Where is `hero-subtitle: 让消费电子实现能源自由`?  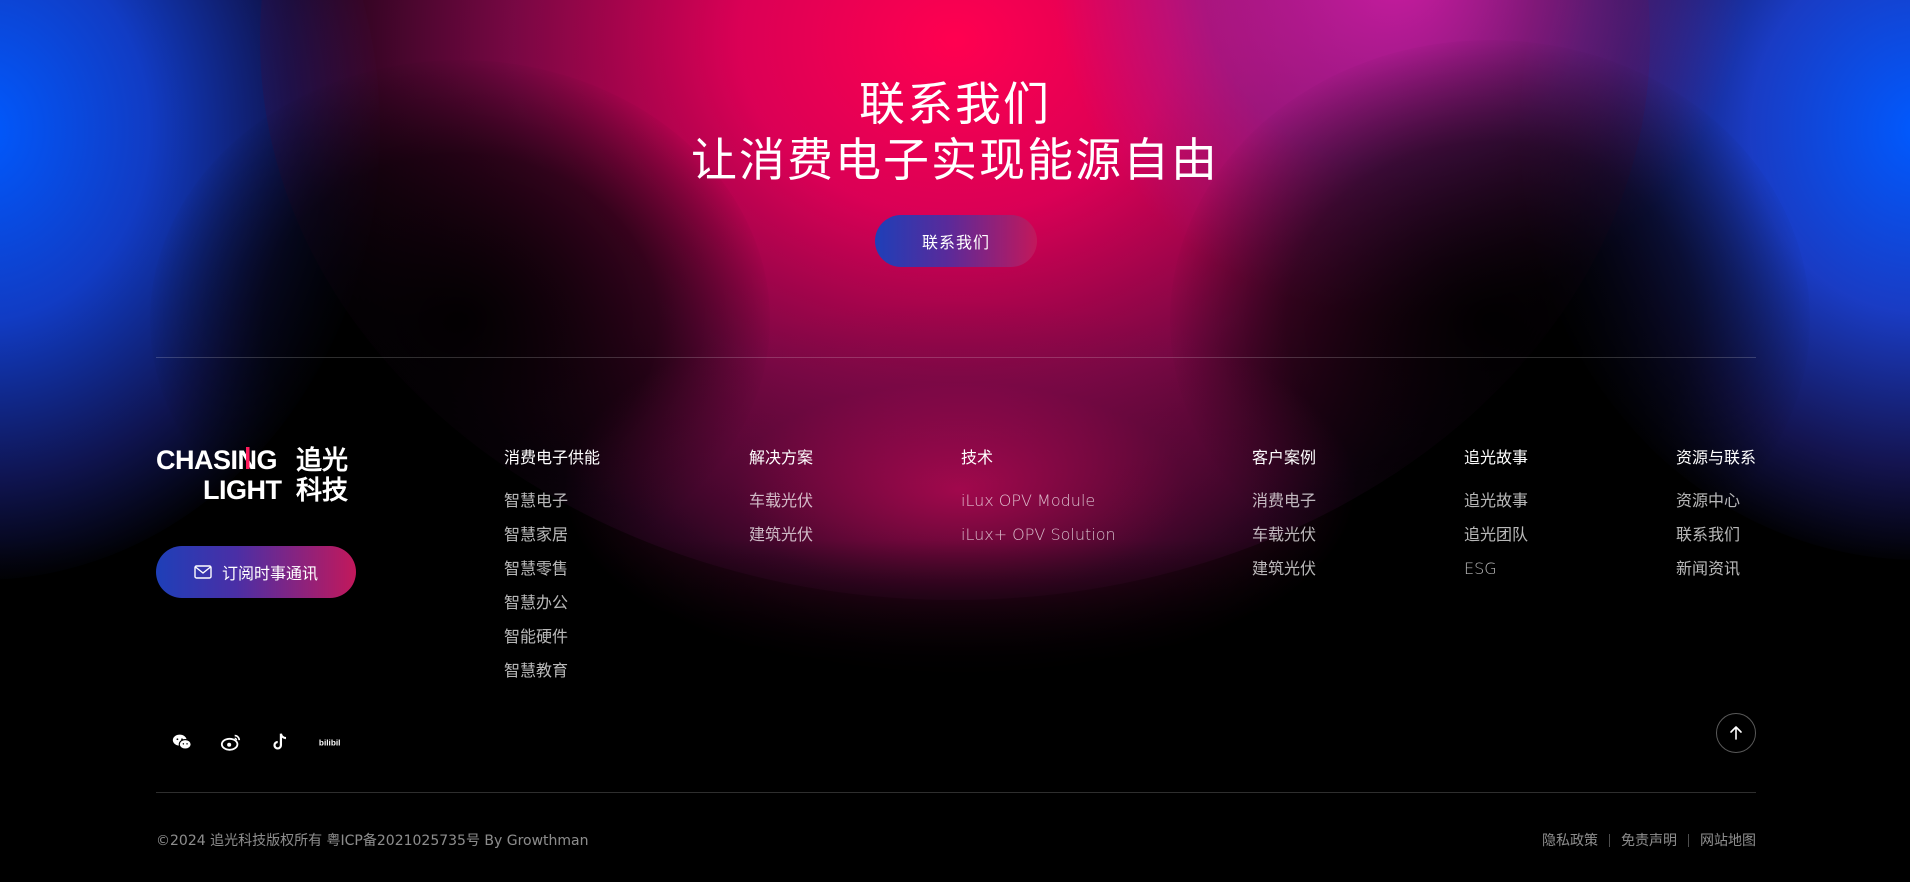 hero-subtitle: 让消费电子实现能源自由 is located at coordinates (955, 160).